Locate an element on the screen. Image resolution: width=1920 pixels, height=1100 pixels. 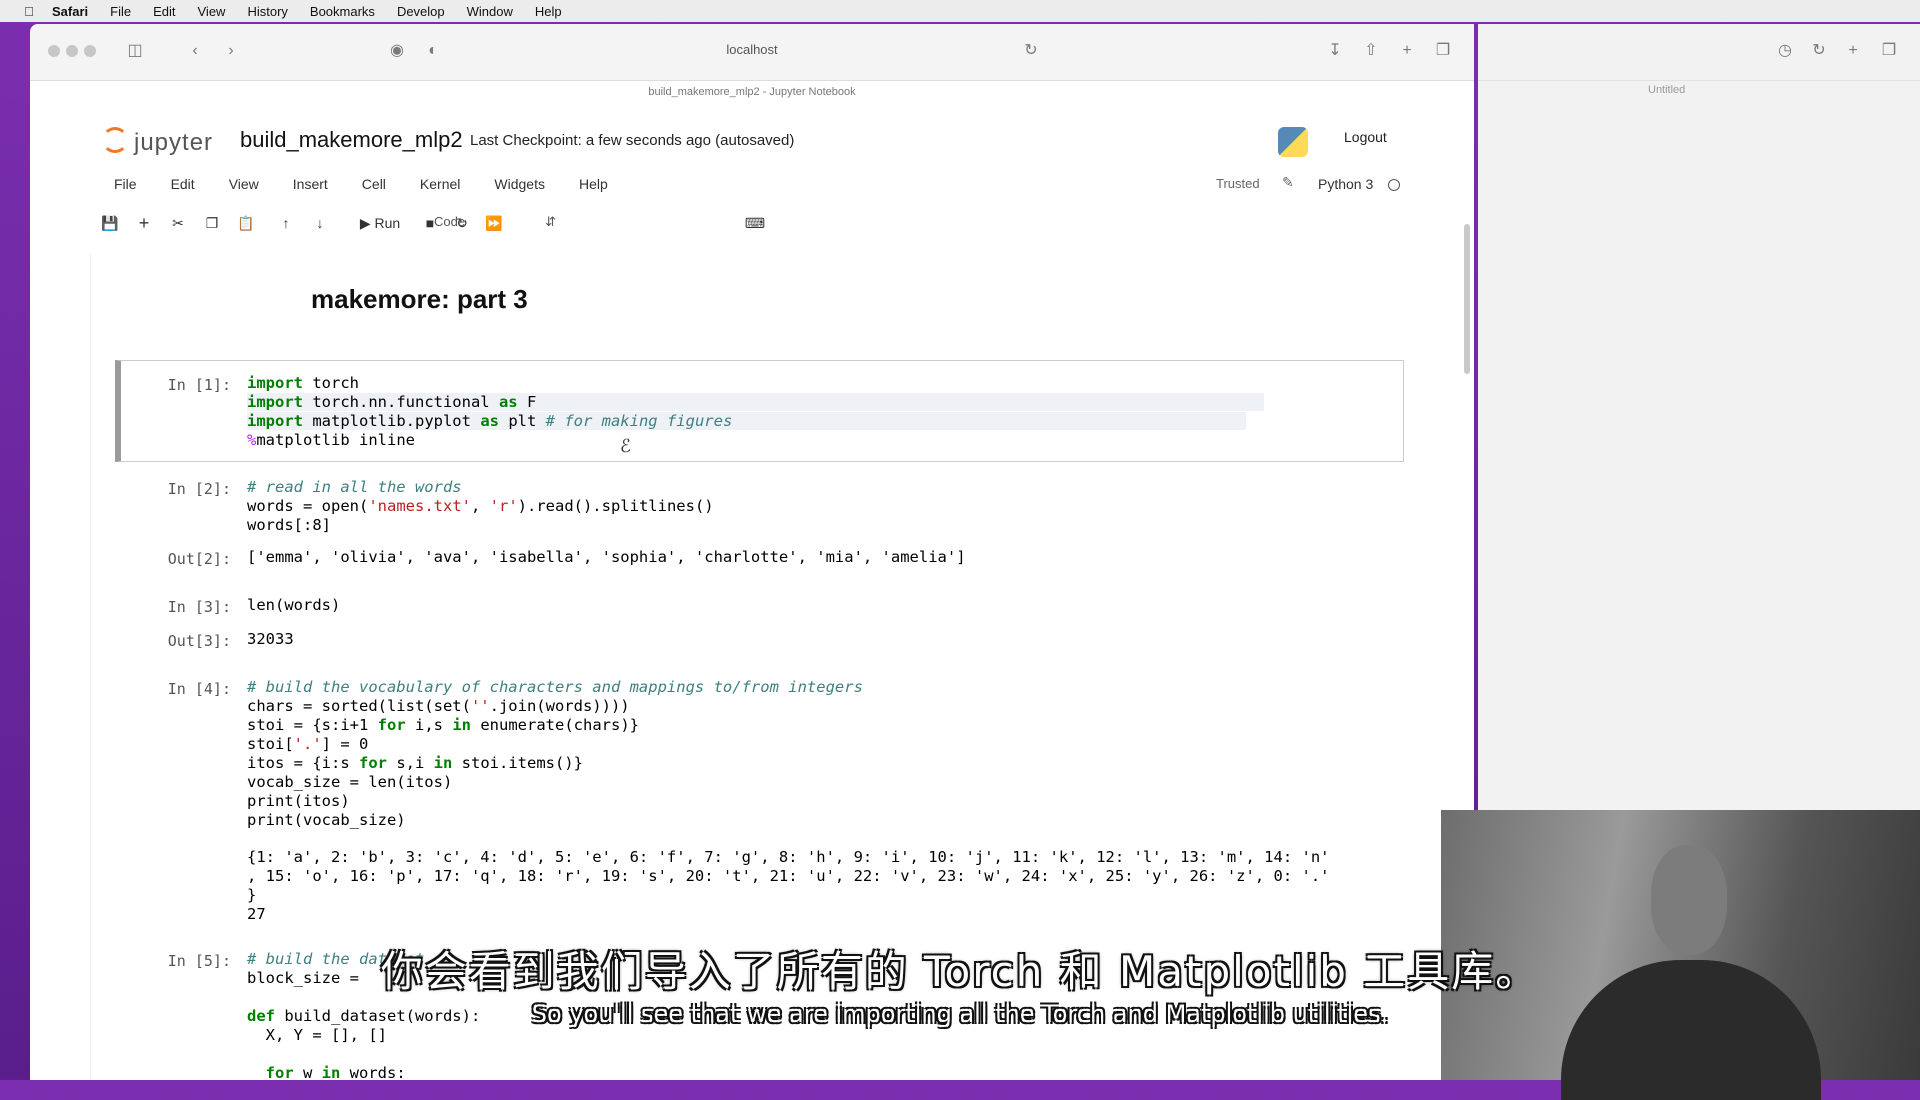
copy-icon: ❐ is located at coordinates (212, 223).